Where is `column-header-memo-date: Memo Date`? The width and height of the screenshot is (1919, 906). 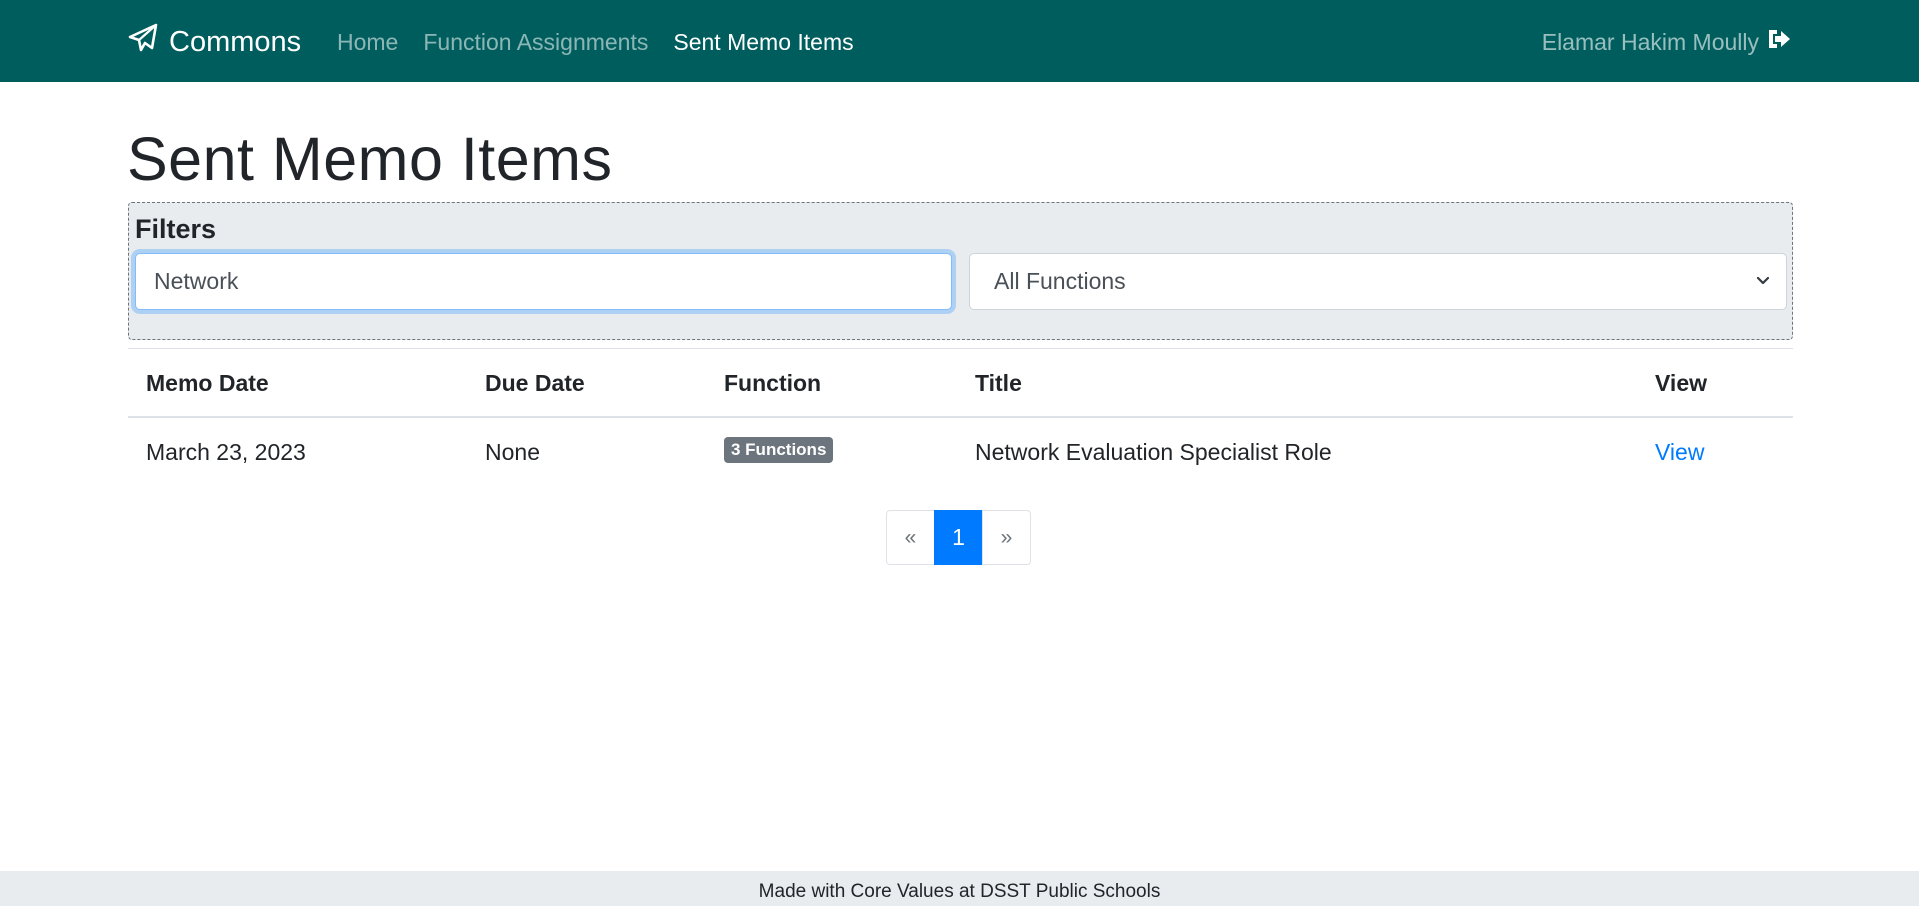
column-header-memo-date: Memo Date is located at coordinates (207, 383).